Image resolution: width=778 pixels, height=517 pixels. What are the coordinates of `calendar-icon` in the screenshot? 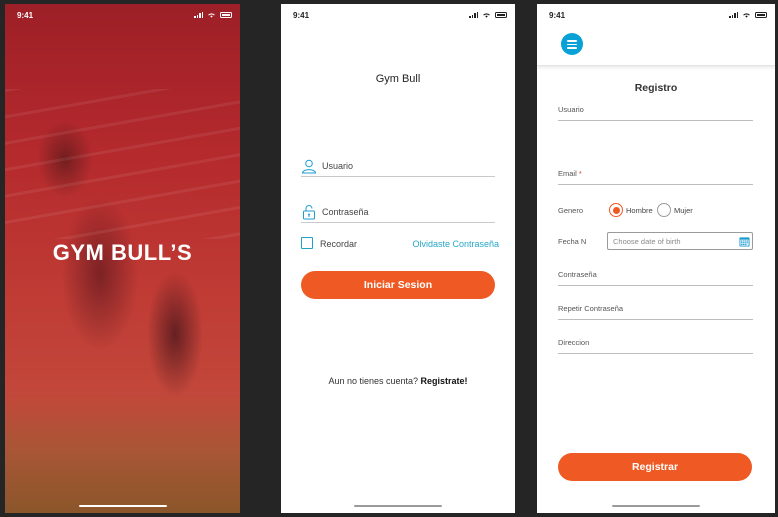 It's located at (744, 241).